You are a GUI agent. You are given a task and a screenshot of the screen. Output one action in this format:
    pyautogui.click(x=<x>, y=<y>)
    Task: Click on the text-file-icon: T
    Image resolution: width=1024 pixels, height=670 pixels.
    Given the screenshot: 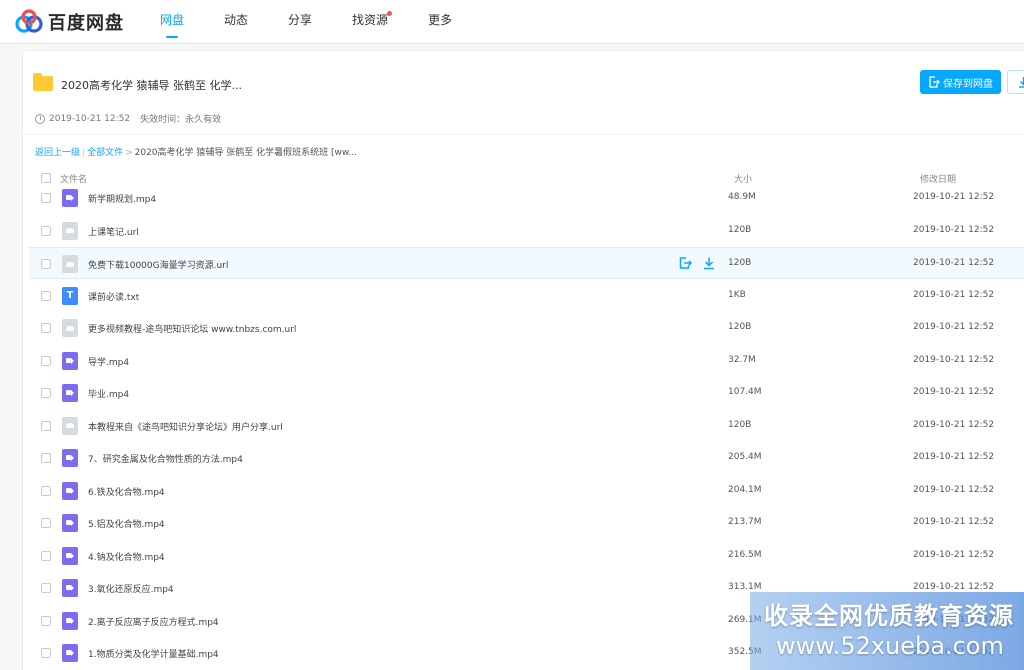 What is the action you would take?
    pyautogui.click(x=70, y=295)
    